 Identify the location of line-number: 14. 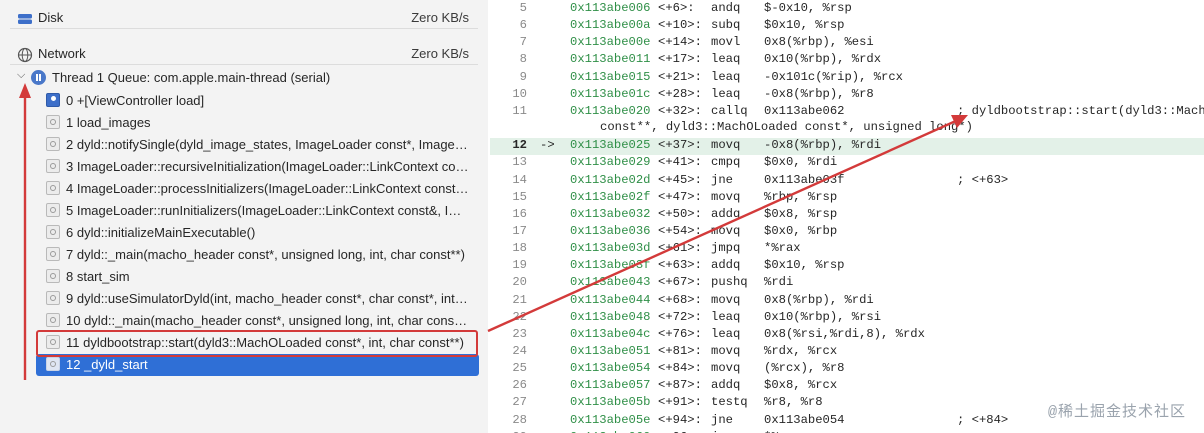
(519, 179).